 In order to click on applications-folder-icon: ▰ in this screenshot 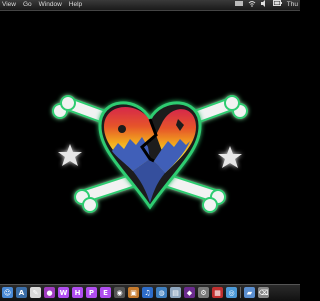, I will do `click(249, 292)`.